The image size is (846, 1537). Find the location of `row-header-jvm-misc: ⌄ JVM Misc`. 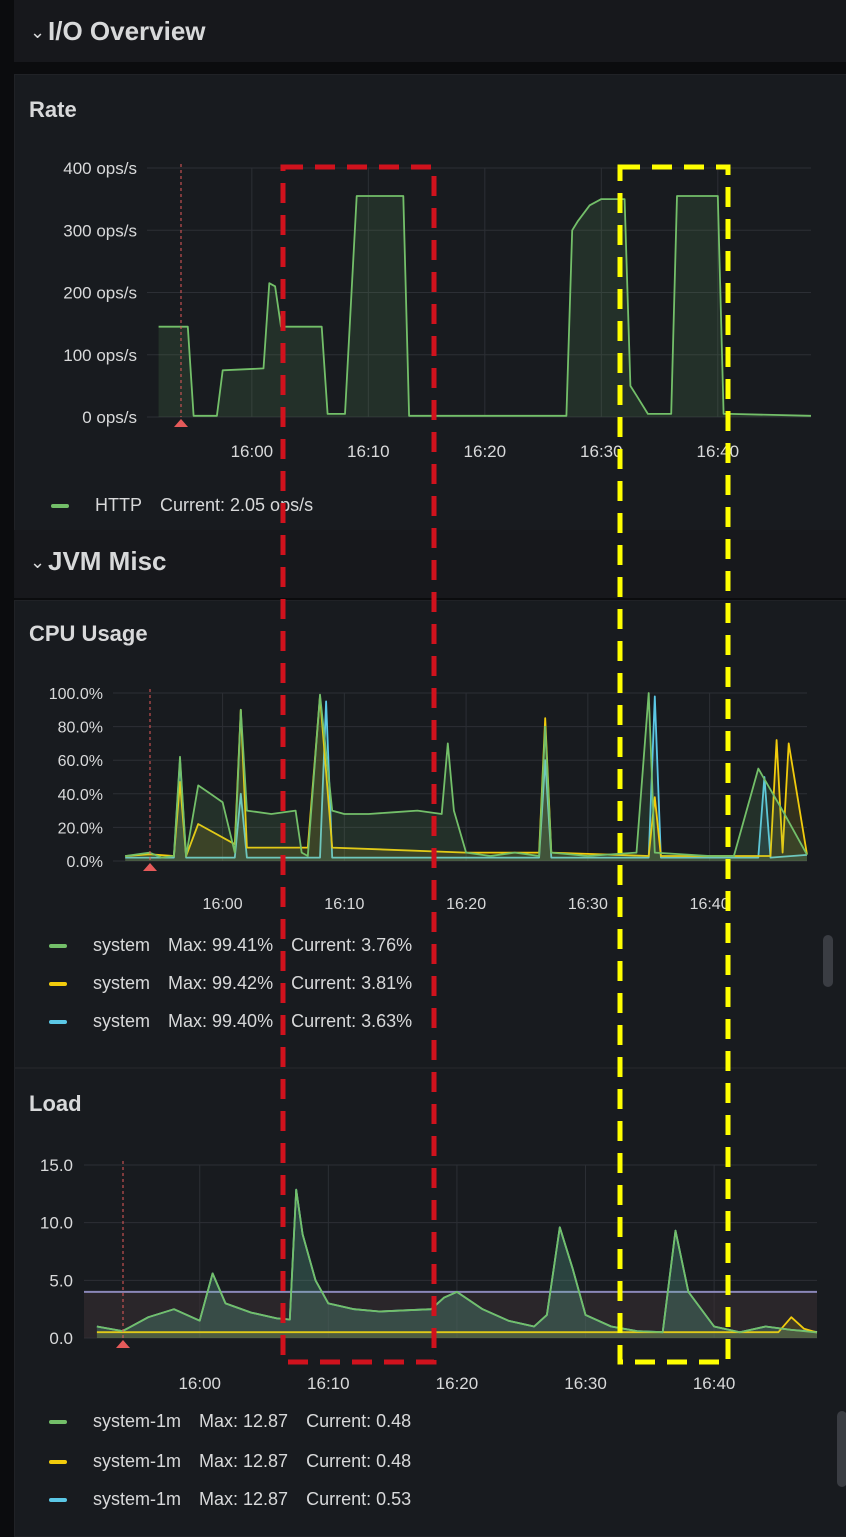

row-header-jvm-misc: ⌄ JVM Misc is located at coordinates (430, 564).